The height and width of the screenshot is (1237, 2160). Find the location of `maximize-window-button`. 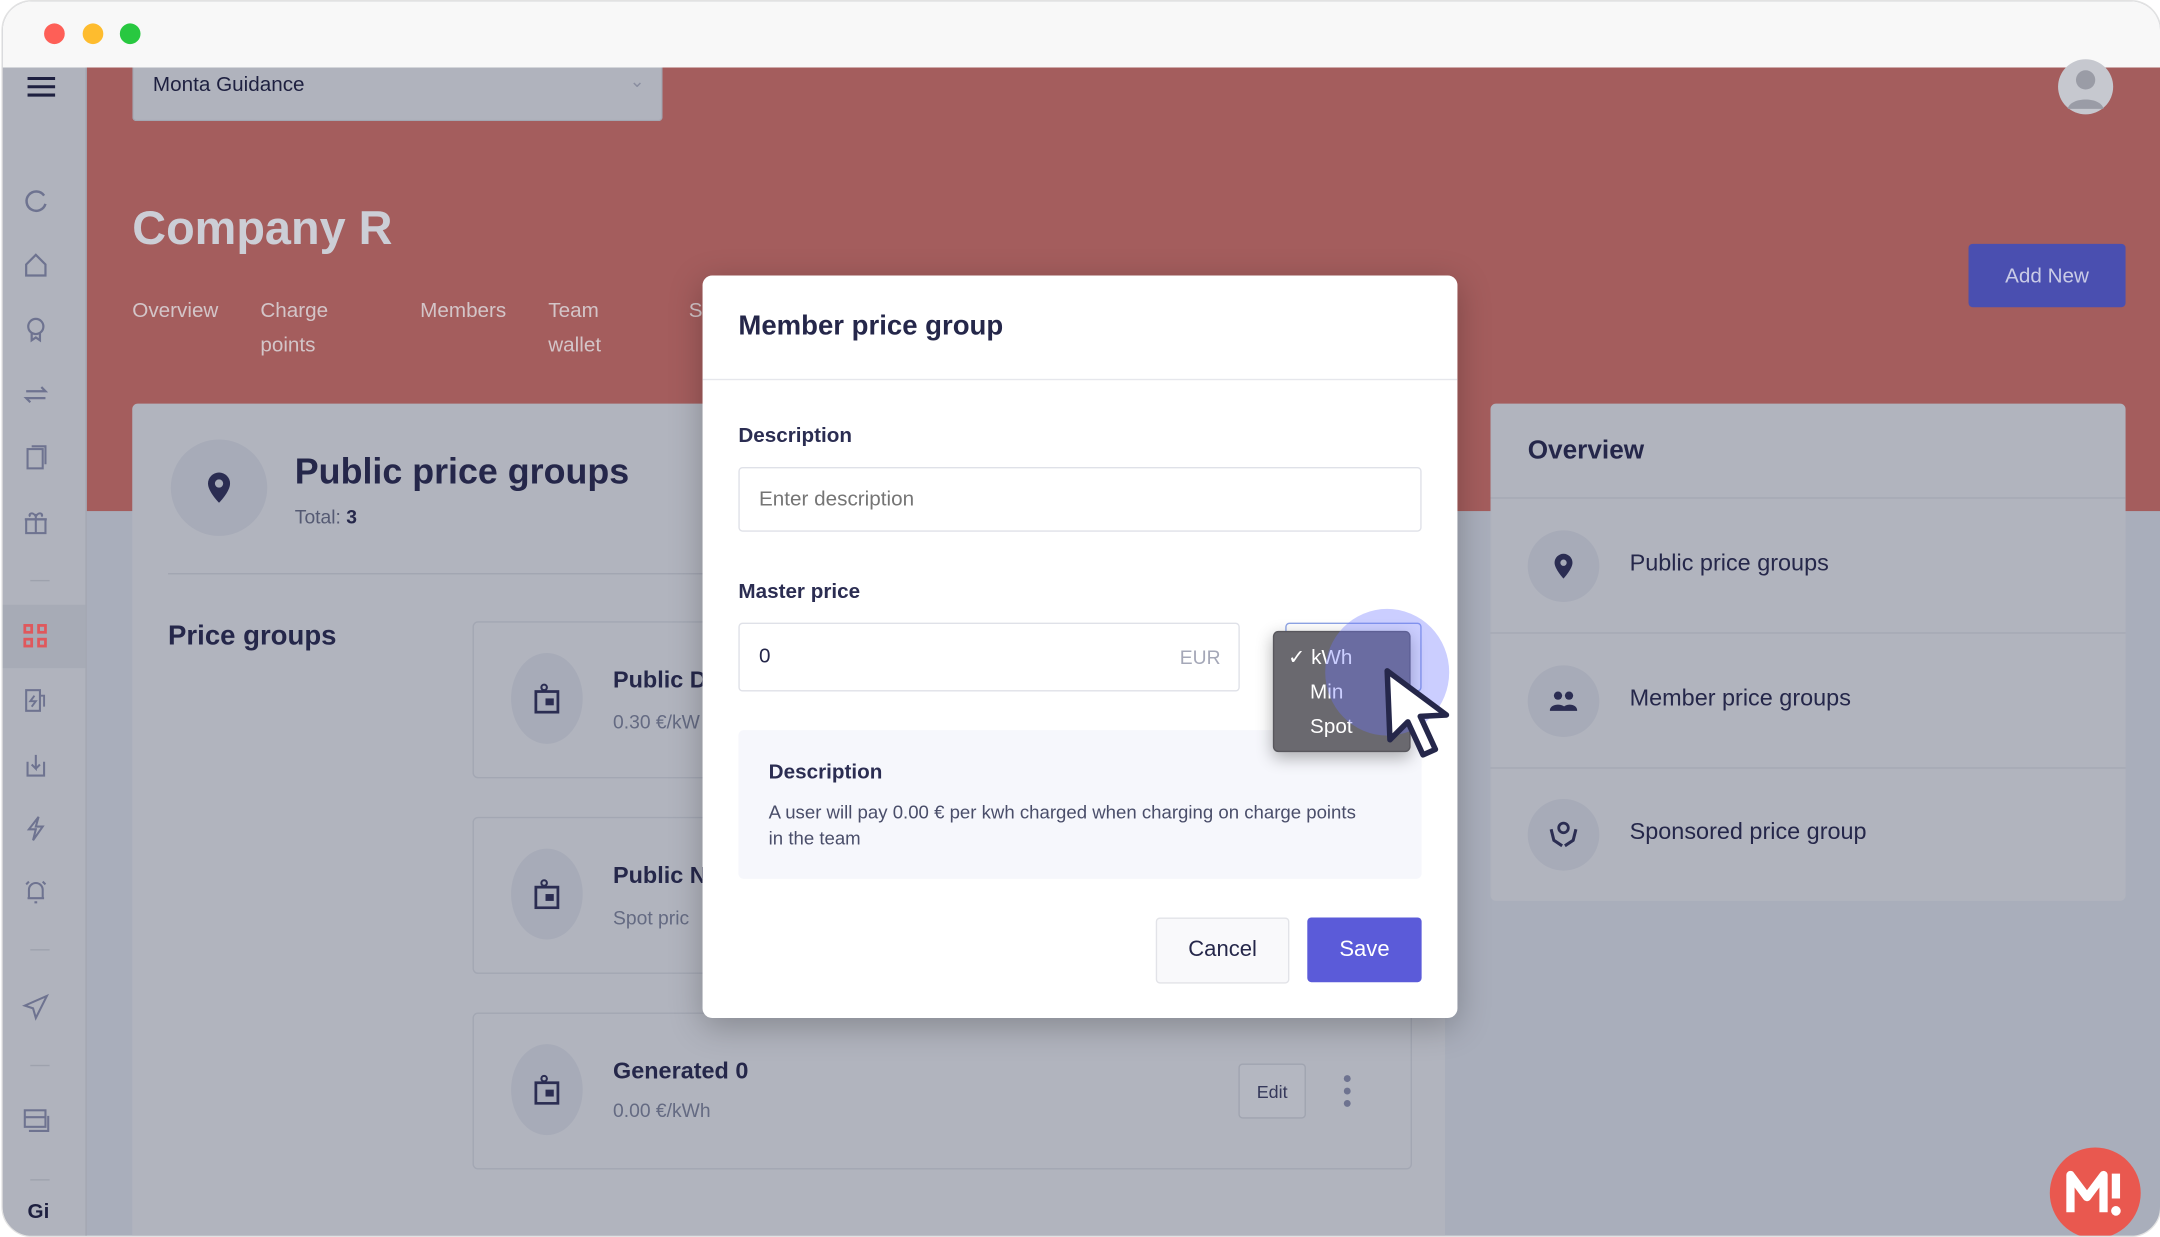

maximize-window-button is located at coordinates (130, 34).